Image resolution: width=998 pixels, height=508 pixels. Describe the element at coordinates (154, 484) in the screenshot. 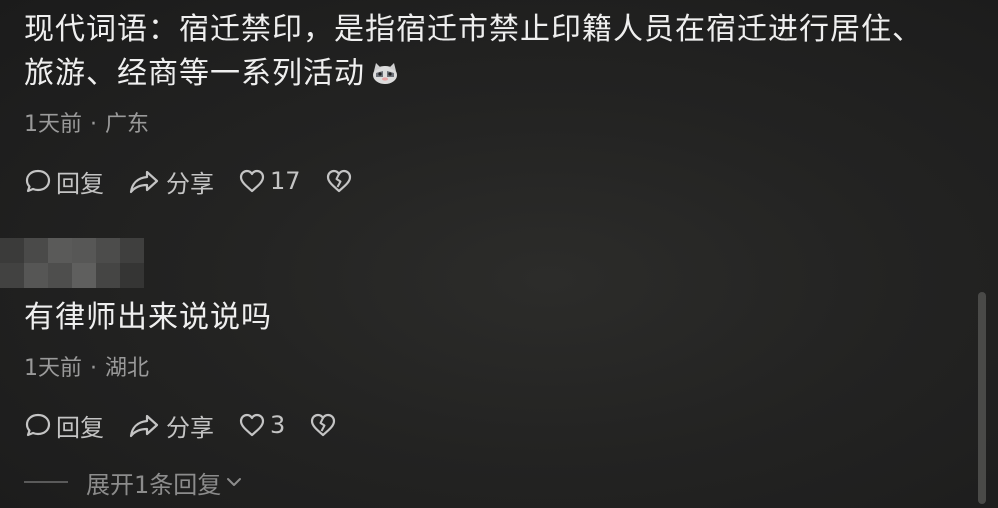

I see `expand-replies-label: 展开1条回复` at that location.